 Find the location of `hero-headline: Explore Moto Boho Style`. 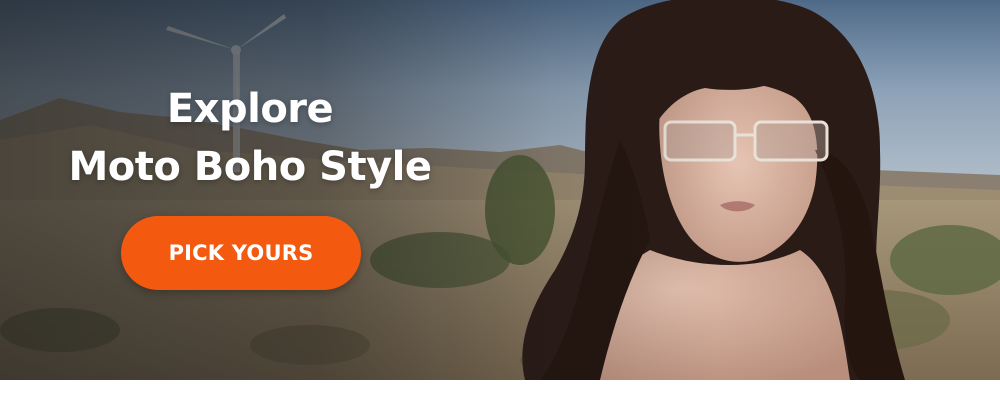

hero-headline: Explore Moto Boho Style is located at coordinates (250, 138).